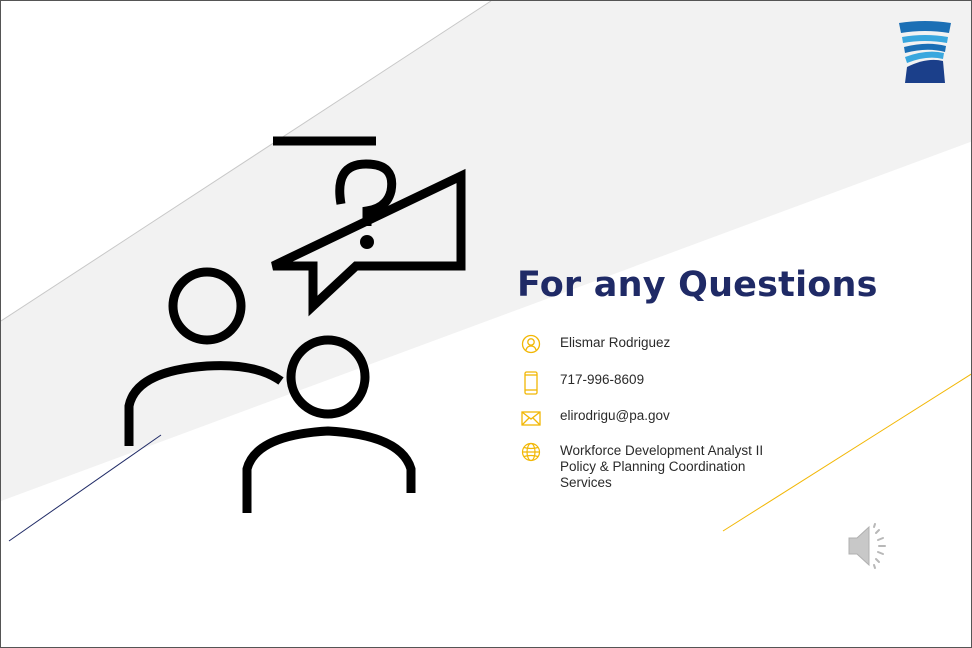 The width and height of the screenshot is (972, 648). What do you see at coordinates (602, 379) in the screenshot?
I see `contact-phone: 717-996-8609` at bounding box center [602, 379].